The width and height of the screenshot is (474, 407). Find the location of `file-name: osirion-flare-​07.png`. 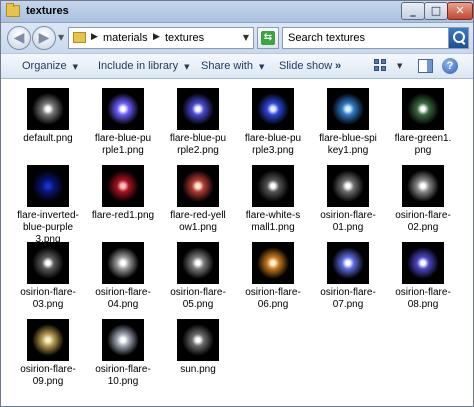

file-name: osirion-flare-​07.png is located at coordinates (348, 298).